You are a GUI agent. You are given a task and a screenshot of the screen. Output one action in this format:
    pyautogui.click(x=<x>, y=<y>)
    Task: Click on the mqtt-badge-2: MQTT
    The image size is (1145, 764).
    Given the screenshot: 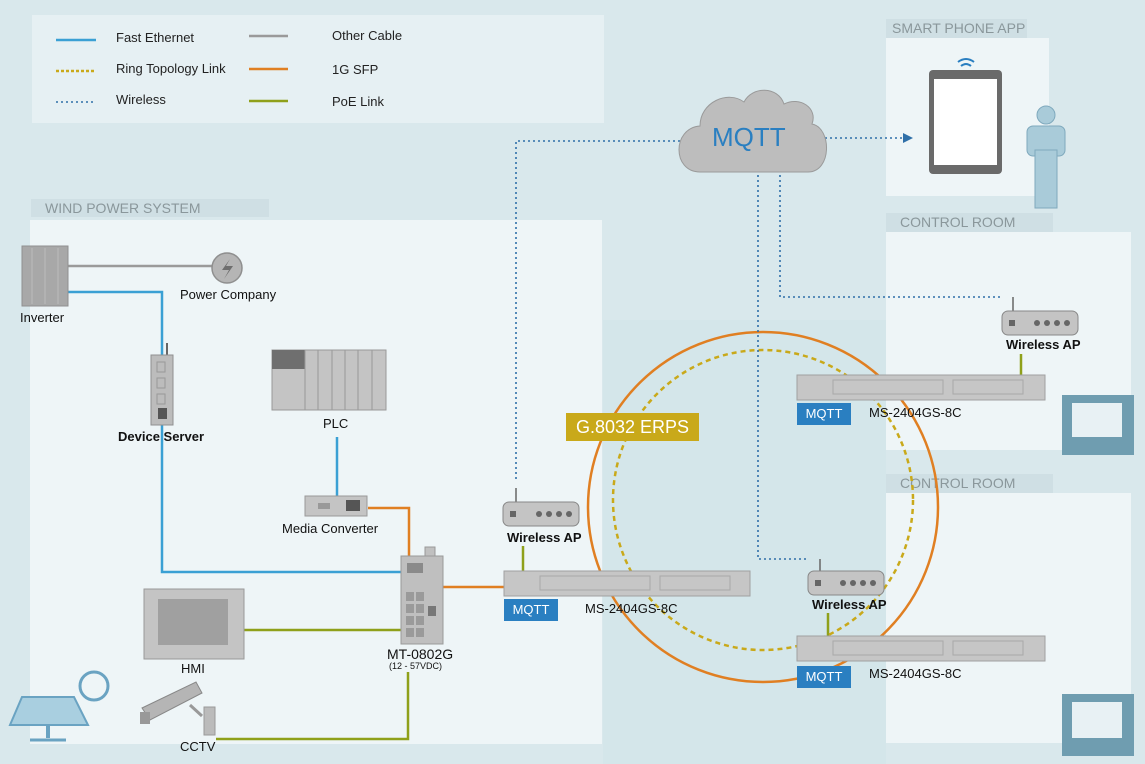 What is the action you would take?
    pyautogui.click(x=824, y=414)
    